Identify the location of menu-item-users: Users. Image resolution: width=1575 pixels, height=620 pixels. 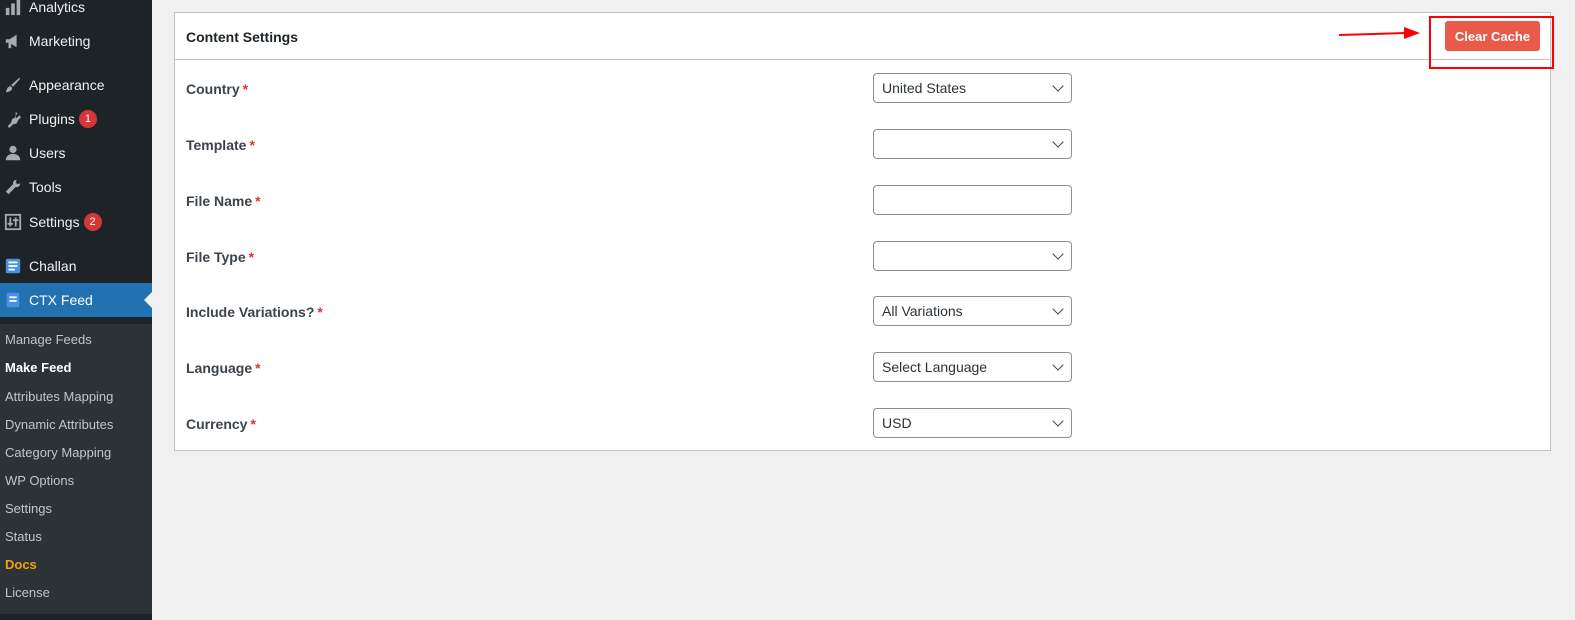
(76, 153).